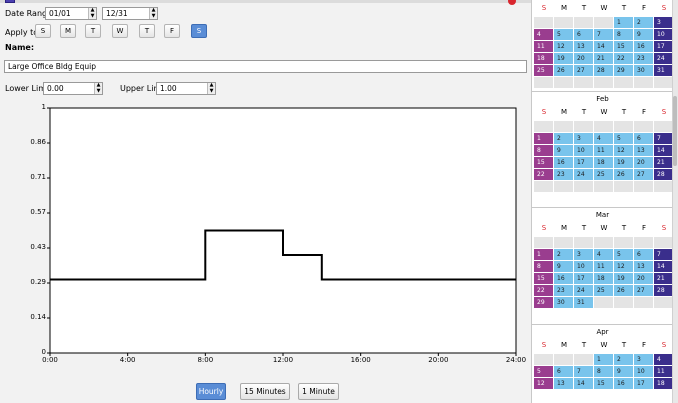  Describe the element at coordinates (199, 31) in the screenshot. I see `day-toggle-saturday: S` at that location.